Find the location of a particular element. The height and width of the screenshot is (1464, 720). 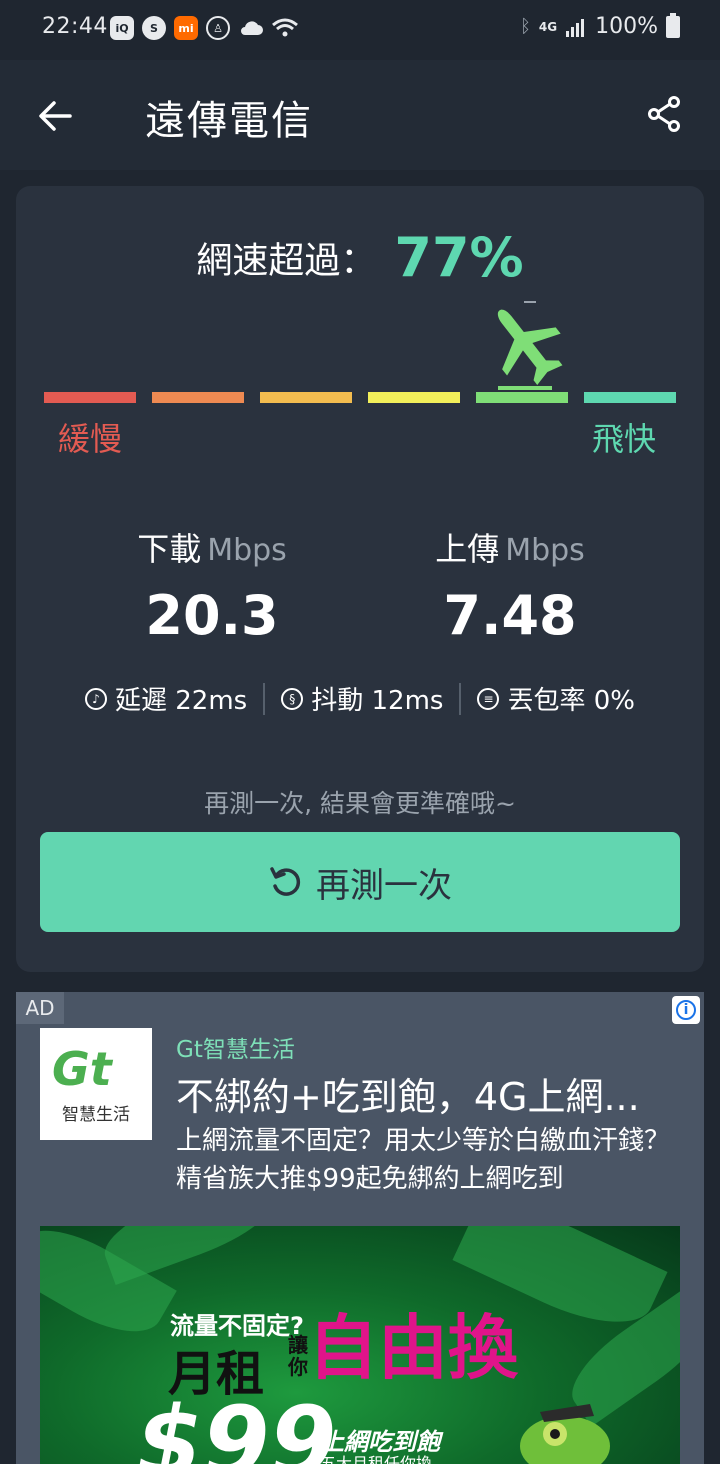

retest-button: 再測一次 is located at coordinates (360, 882).